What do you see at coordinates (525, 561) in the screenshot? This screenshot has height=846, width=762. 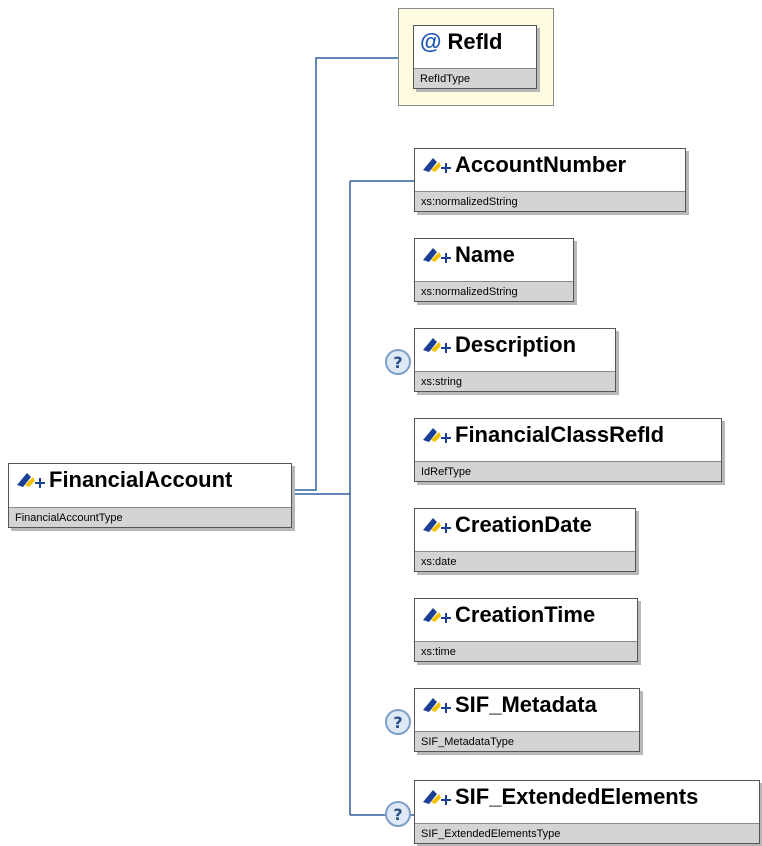 I see `element-type: xs:date` at bounding box center [525, 561].